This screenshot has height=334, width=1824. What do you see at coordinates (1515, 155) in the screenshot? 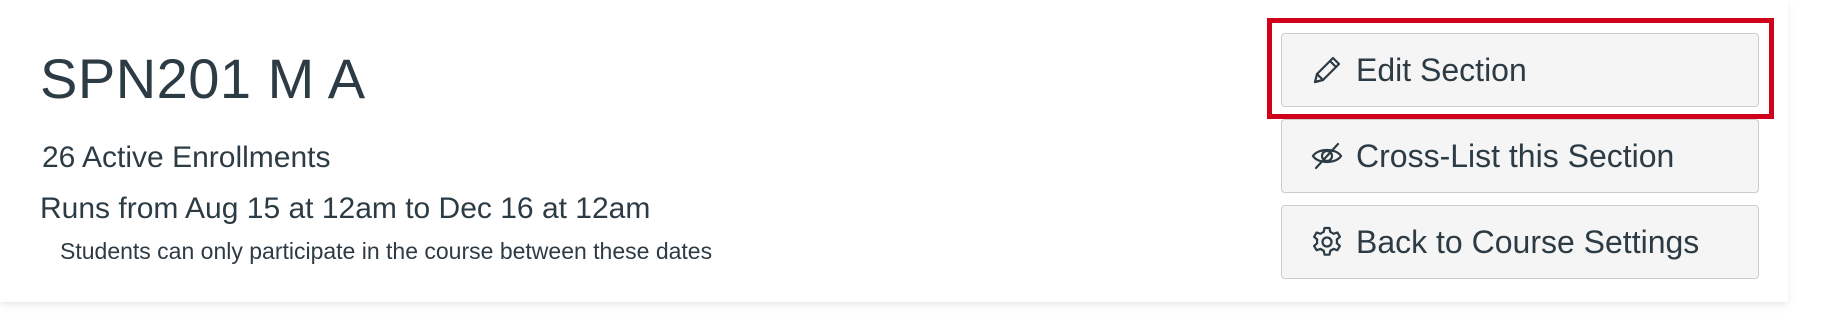
I see `cross-list-label: Cross-List this Section` at bounding box center [1515, 155].